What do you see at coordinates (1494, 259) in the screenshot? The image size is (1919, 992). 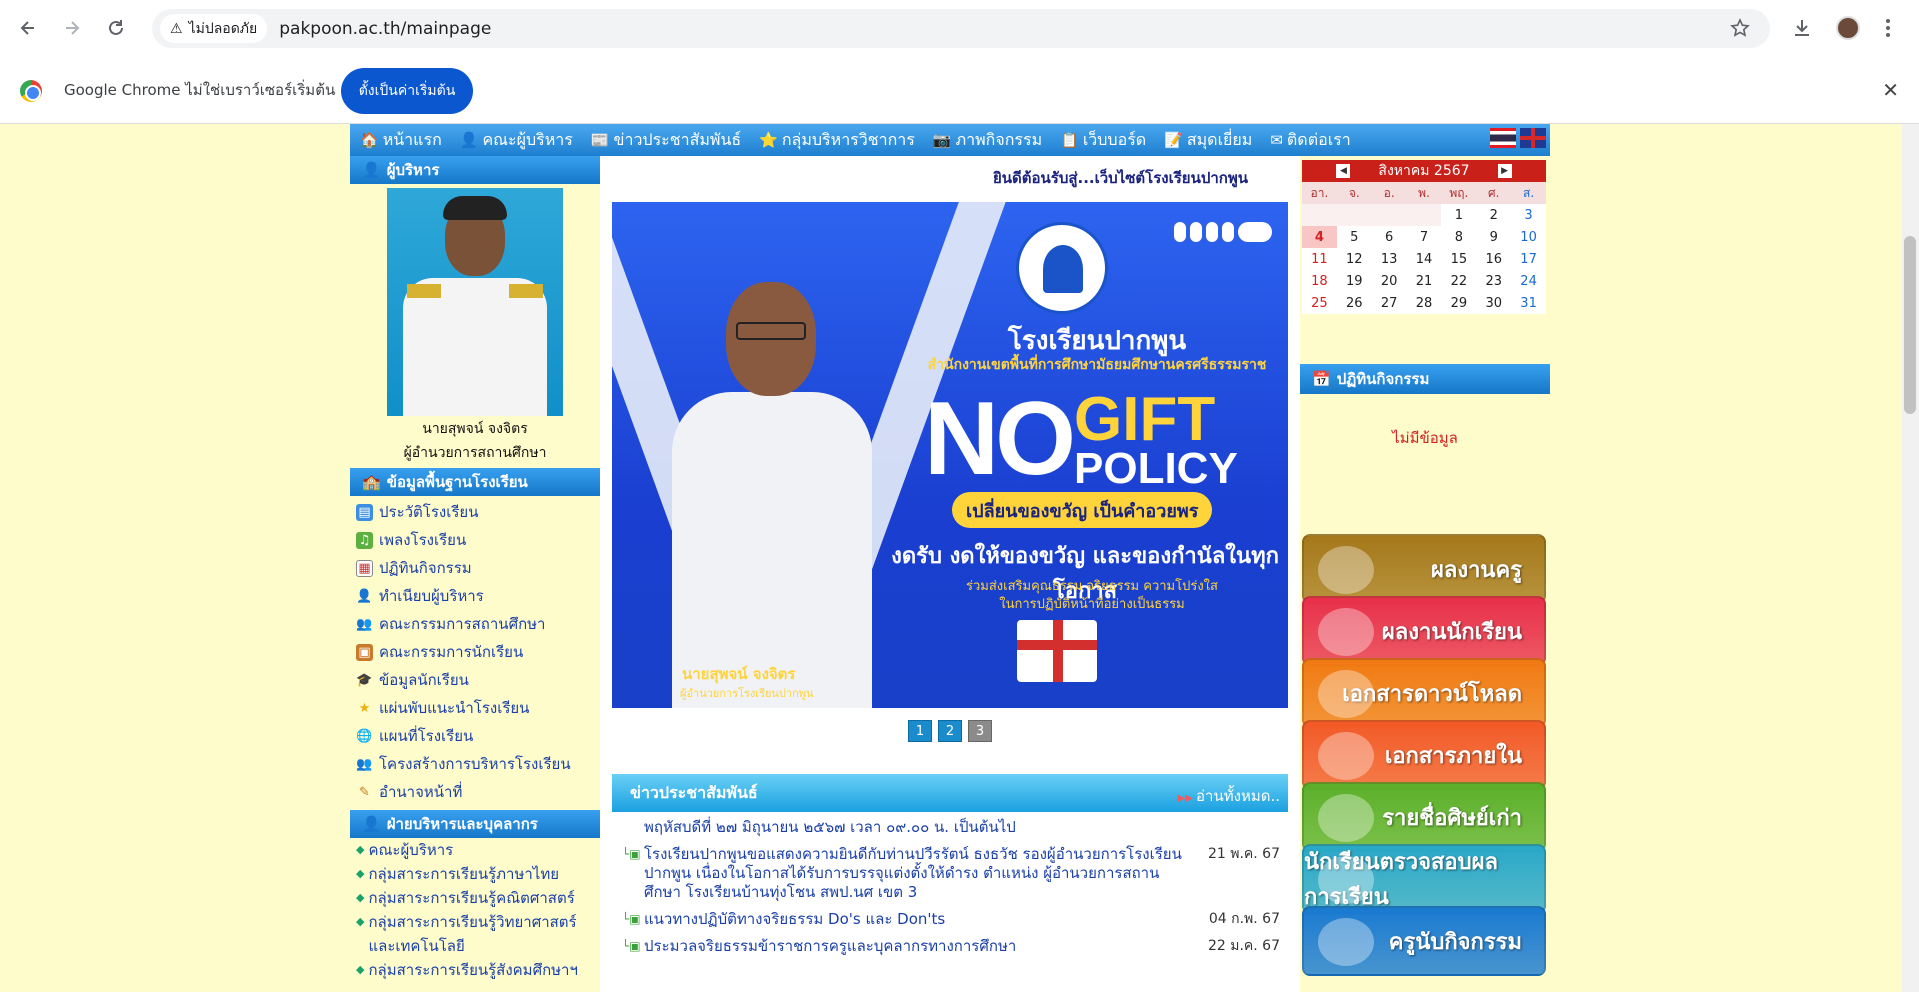 I see `calendar-day: 16` at bounding box center [1494, 259].